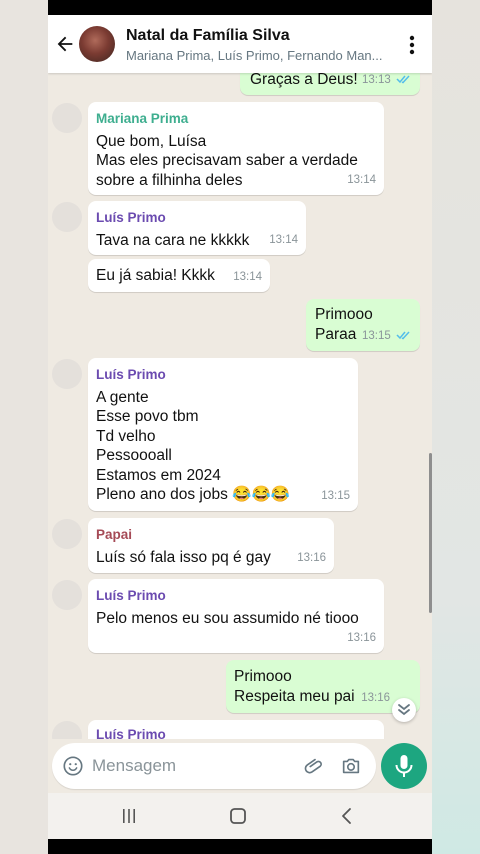 This screenshot has height=854, width=480. Describe the element at coordinates (240, 7) in the screenshot. I see `status-bar` at that location.